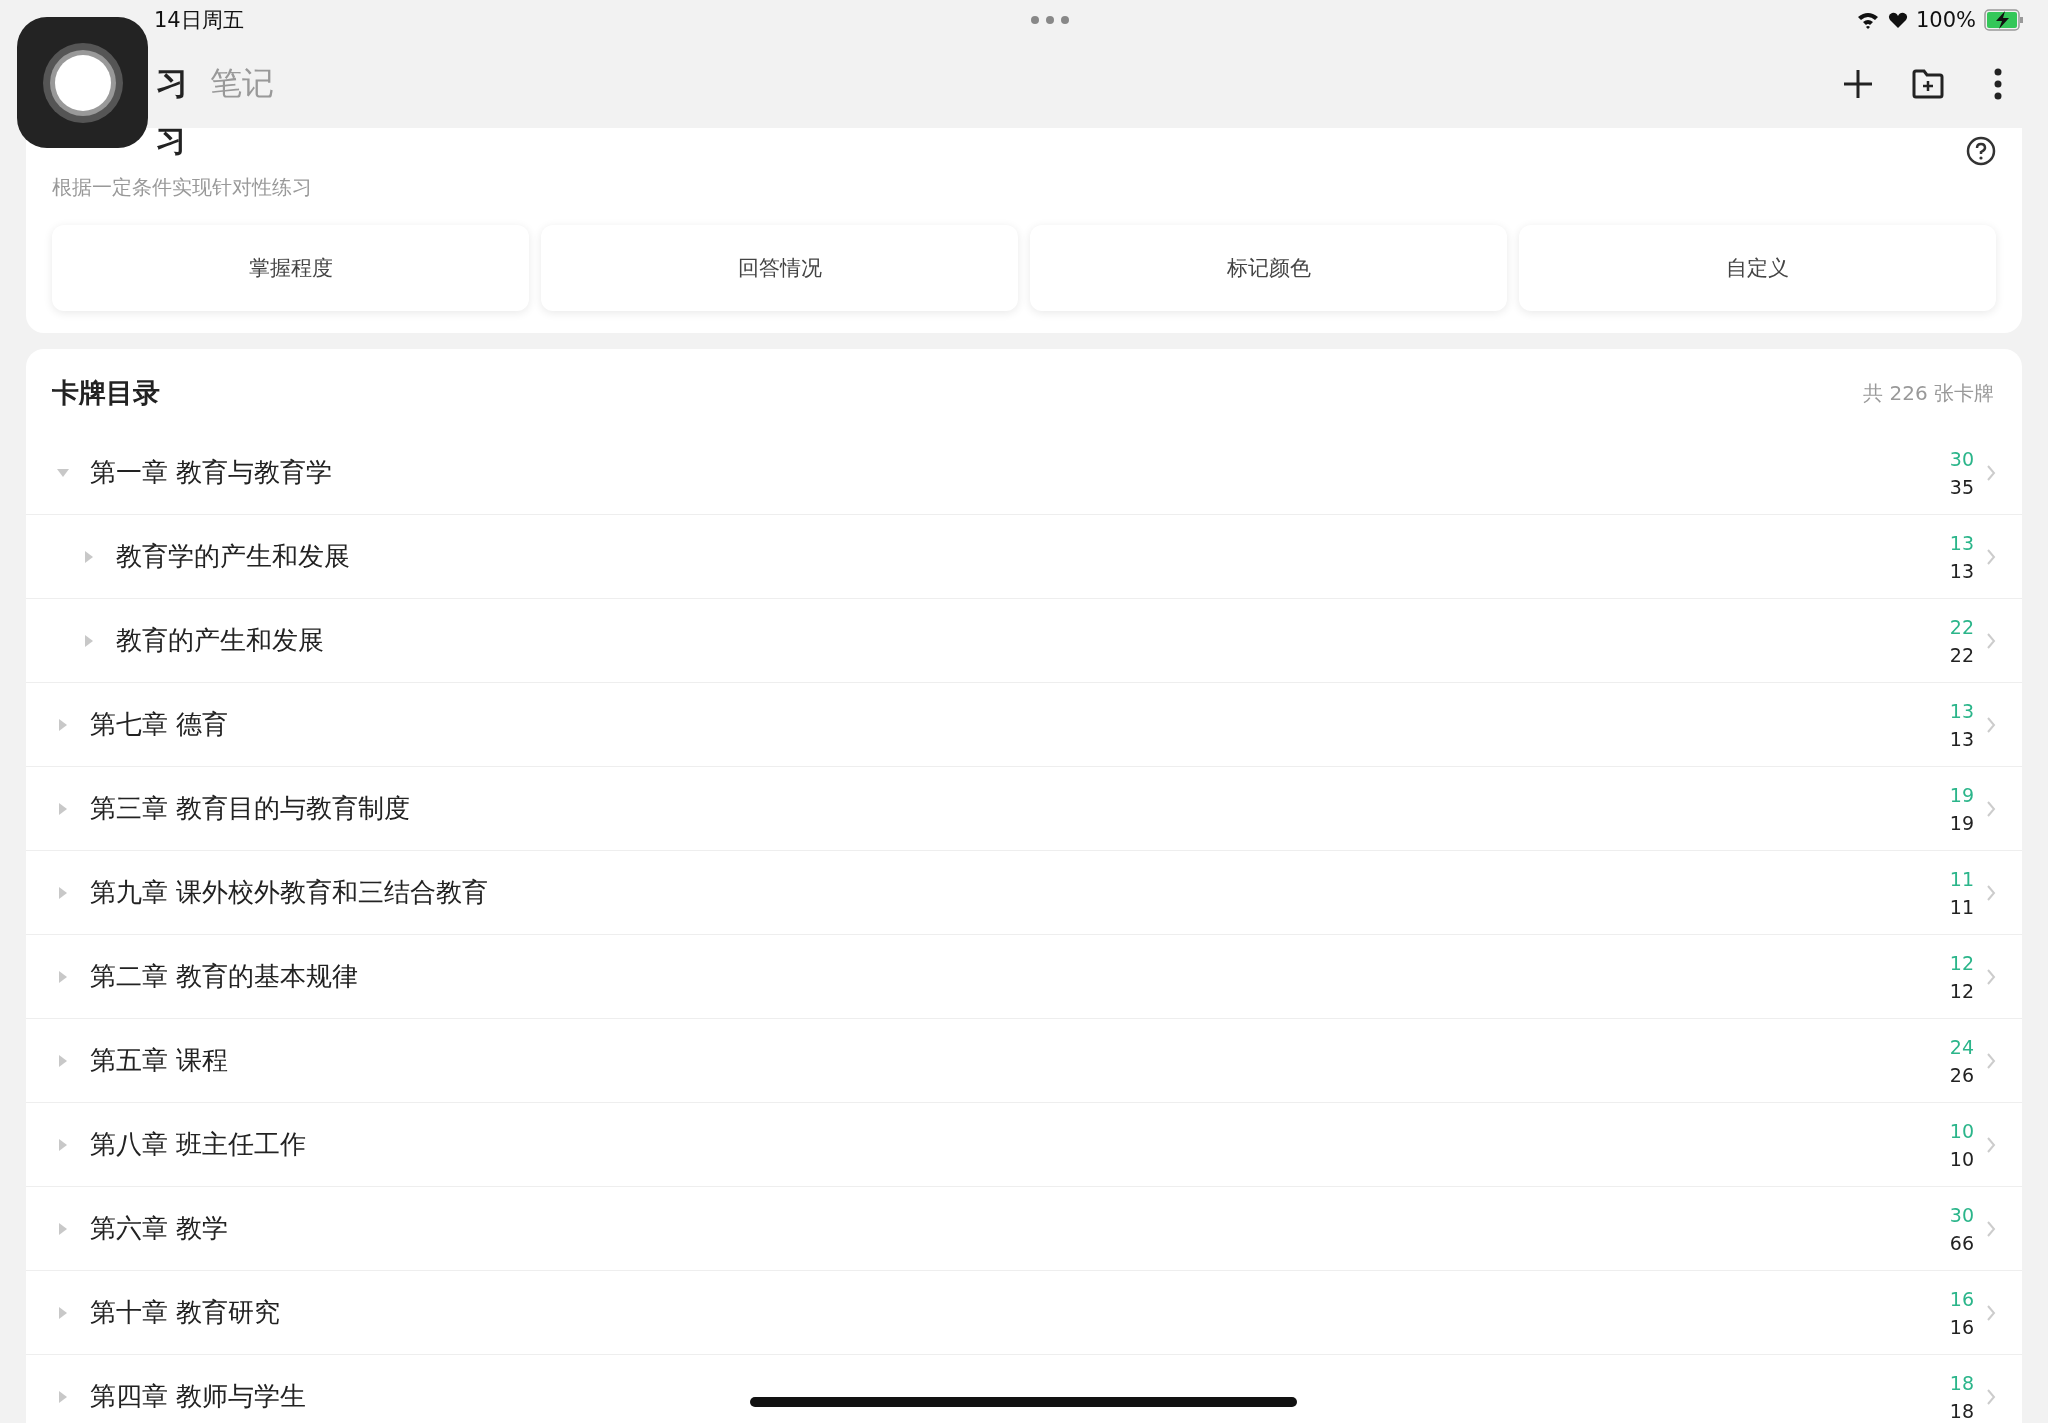 This screenshot has height=1423, width=2048. I want to click on total-count: 66, so click(1961, 1242).